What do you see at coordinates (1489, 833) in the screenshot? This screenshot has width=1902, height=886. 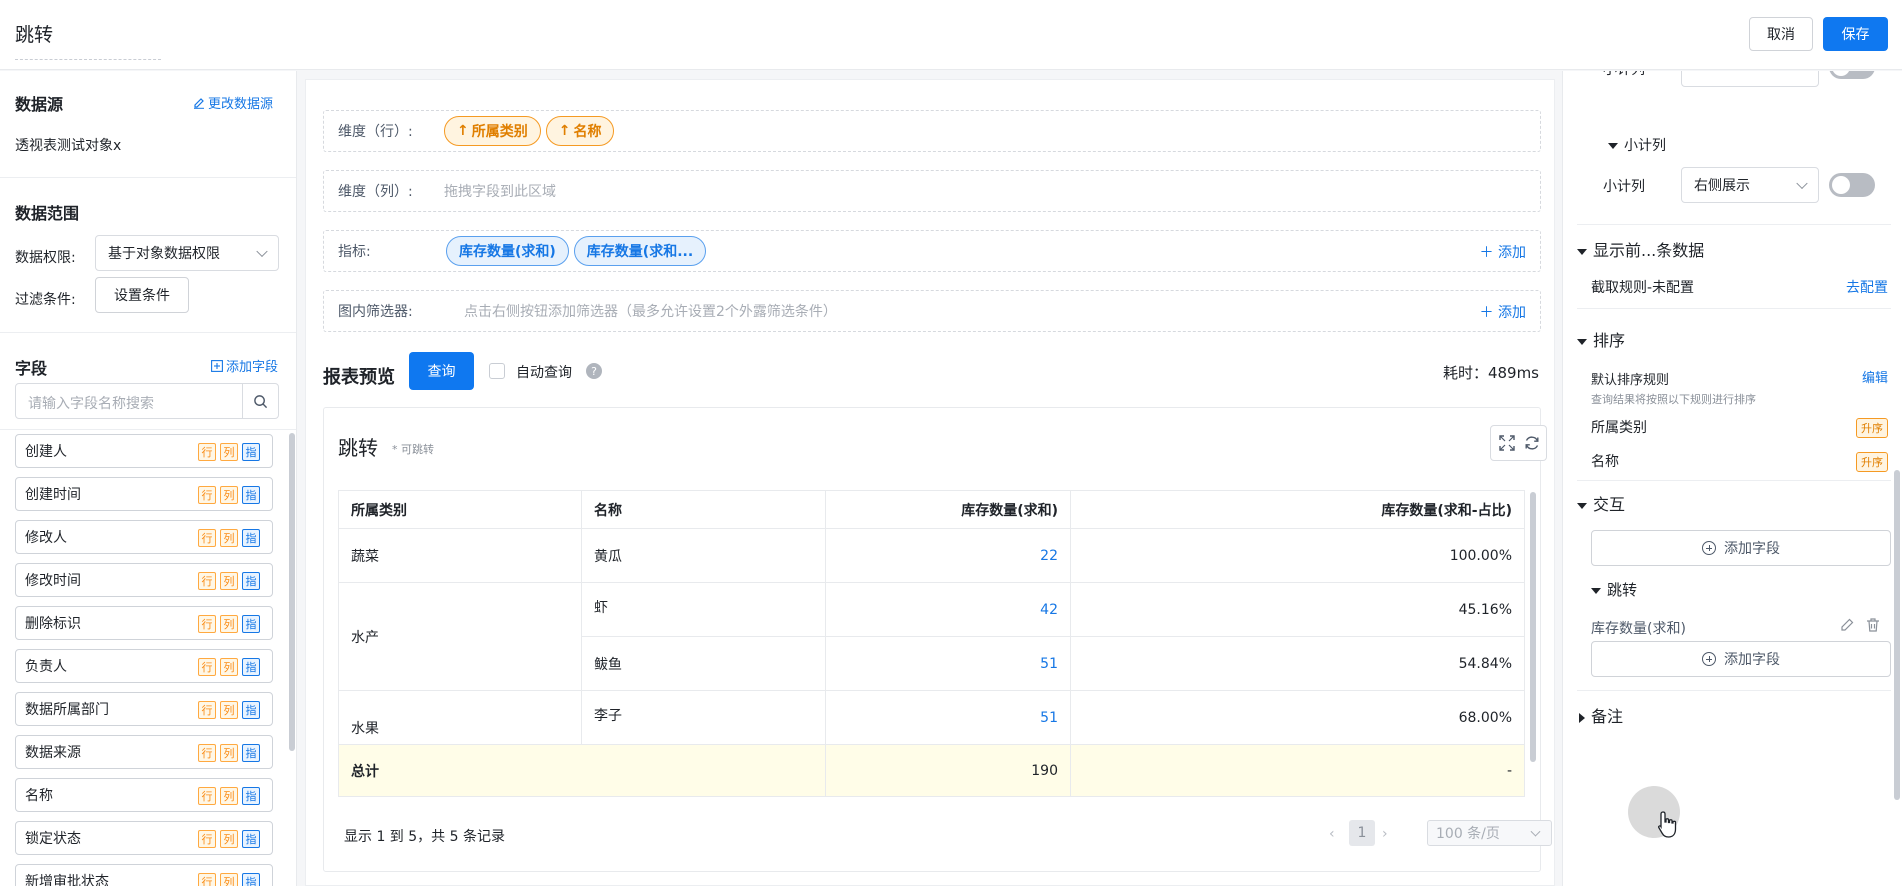 I see `page-size-select: 100 条/页` at bounding box center [1489, 833].